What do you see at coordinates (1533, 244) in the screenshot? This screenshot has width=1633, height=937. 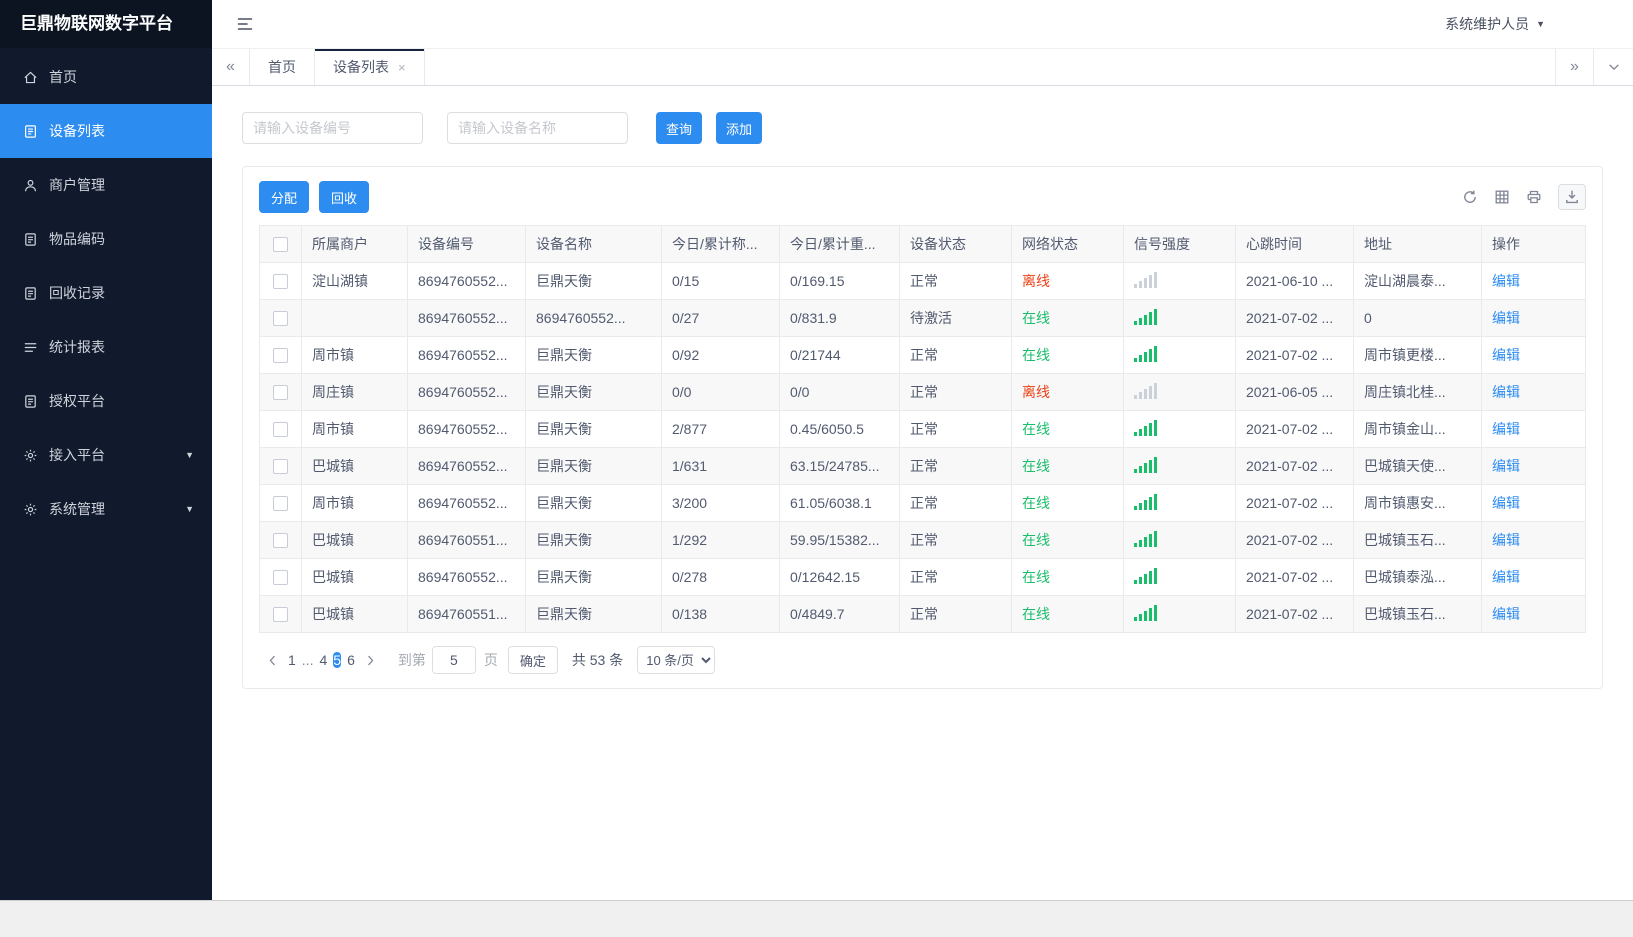 I see `column-header: 操作` at bounding box center [1533, 244].